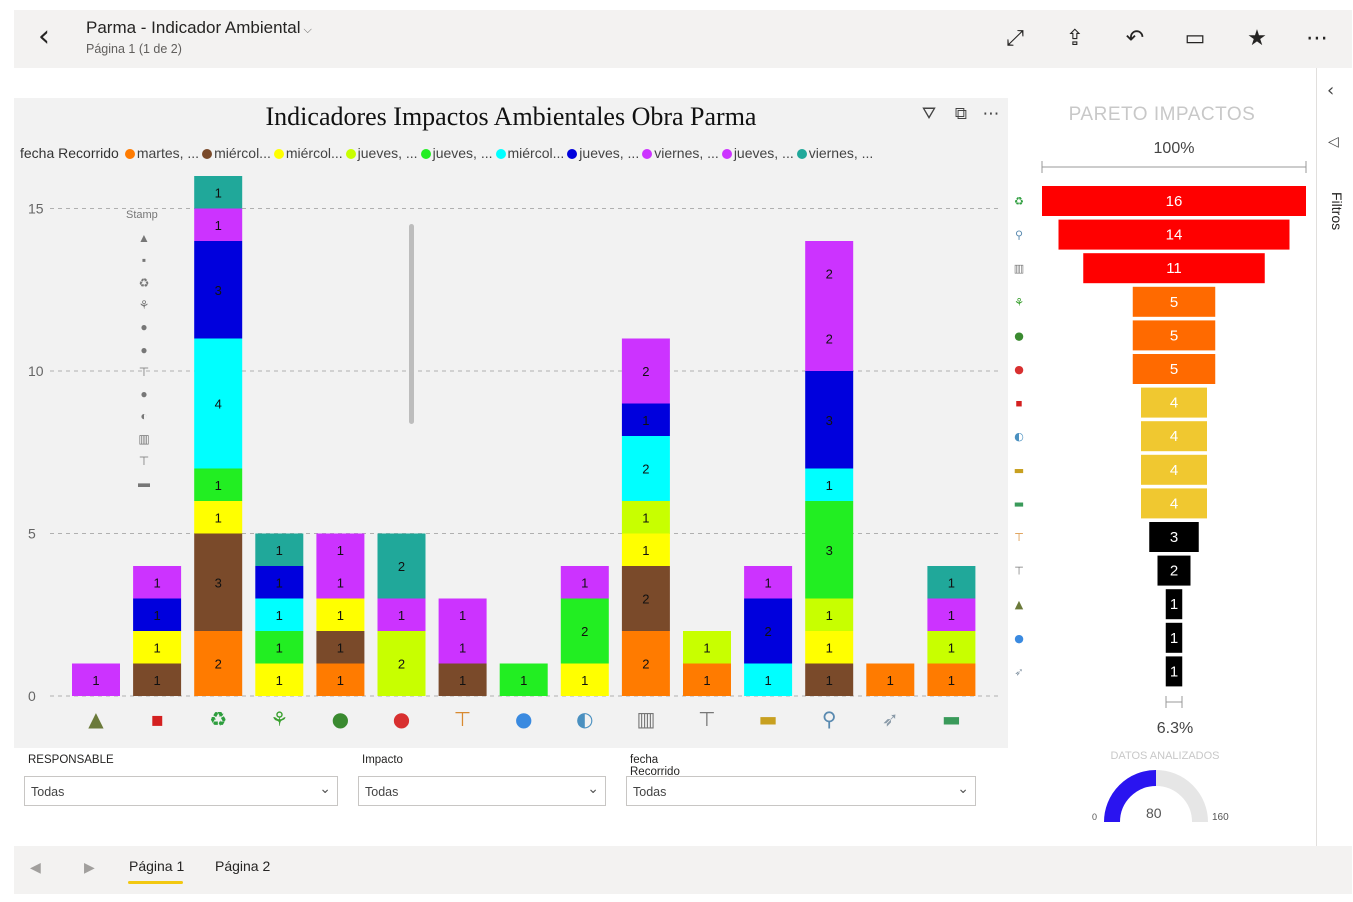 This screenshot has height=902, width=1353. Describe the element at coordinates (242, 866) in the screenshot. I see `tab-pagina-2: Página 2` at that location.